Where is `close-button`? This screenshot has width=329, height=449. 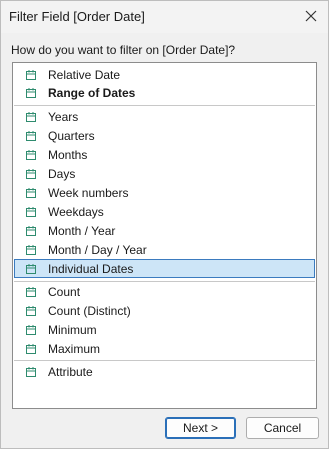
close-button is located at coordinates (311, 16).